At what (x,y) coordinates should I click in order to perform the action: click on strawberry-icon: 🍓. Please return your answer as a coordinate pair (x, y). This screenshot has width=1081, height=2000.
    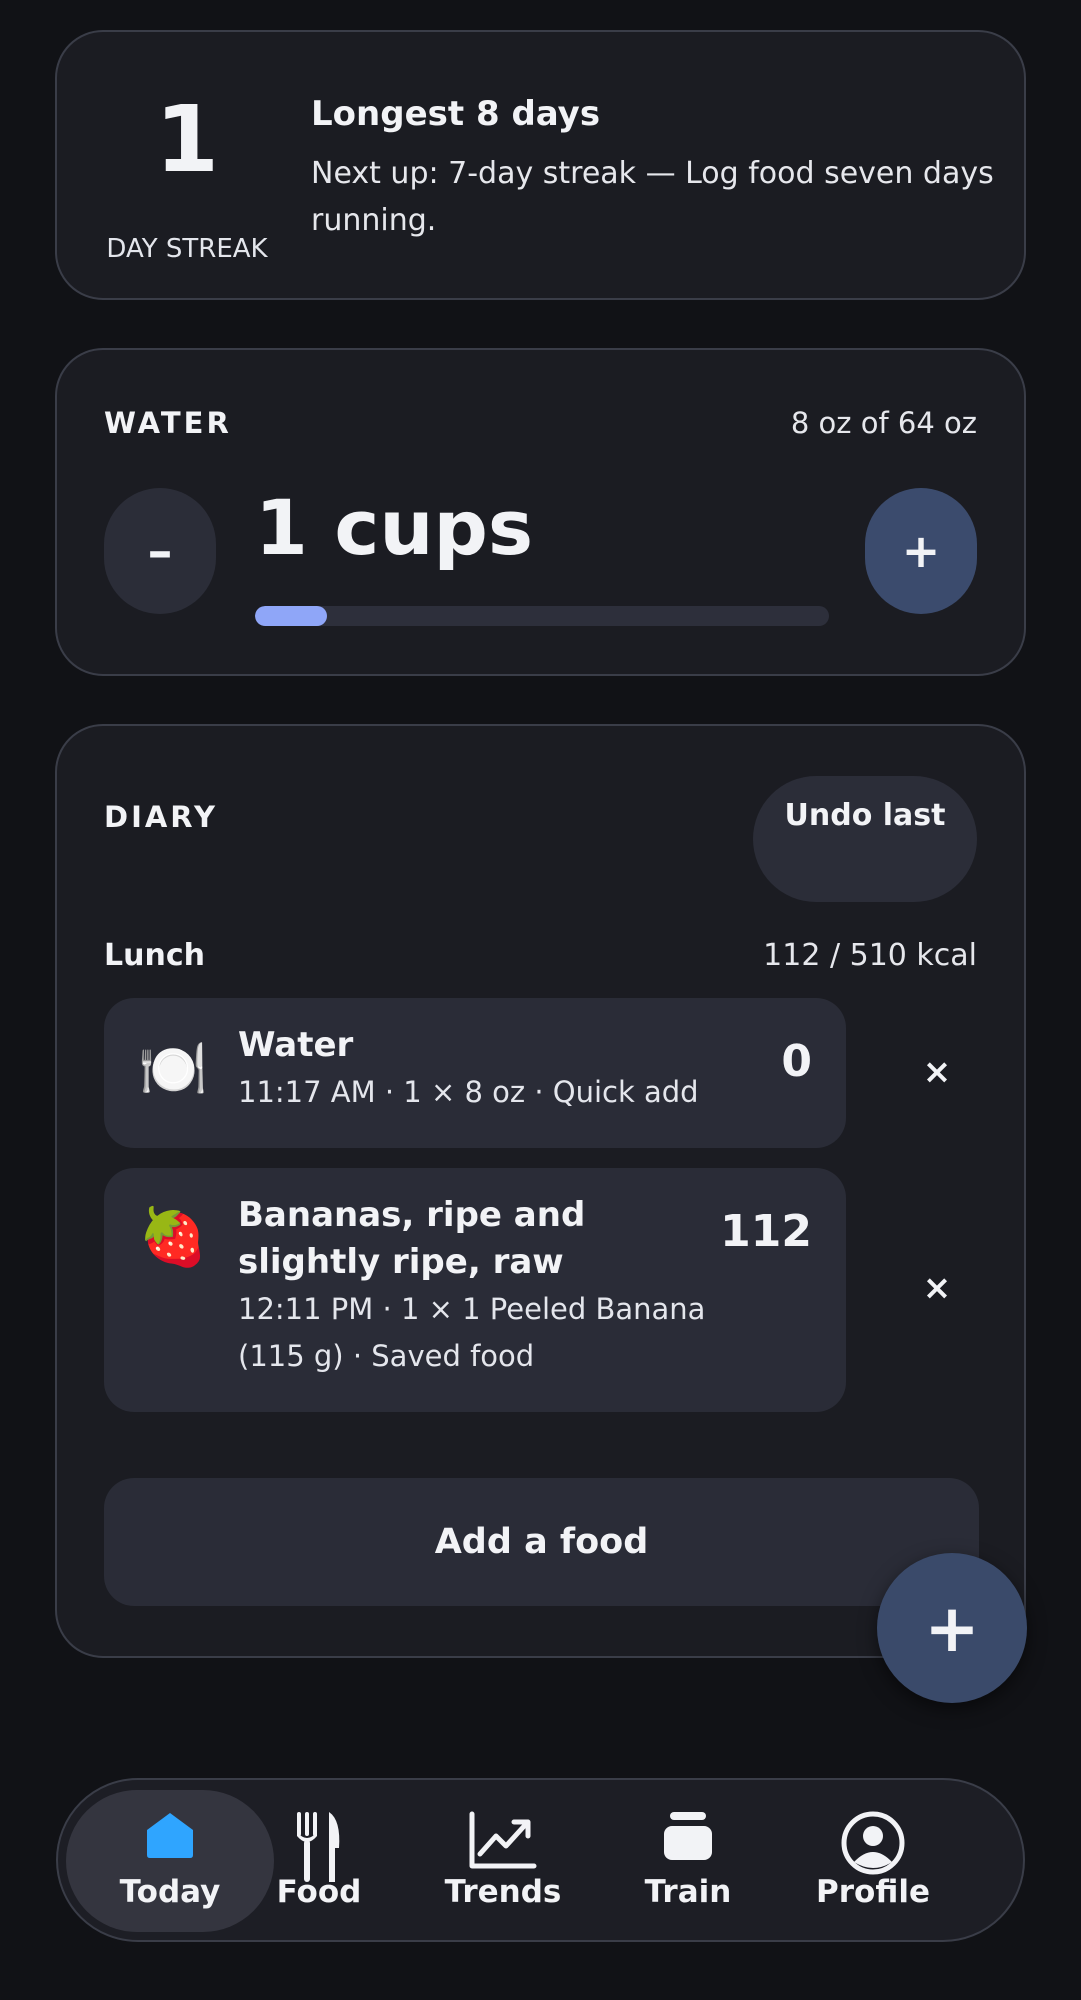
    Looking at the image, I should click on (173, 1237).